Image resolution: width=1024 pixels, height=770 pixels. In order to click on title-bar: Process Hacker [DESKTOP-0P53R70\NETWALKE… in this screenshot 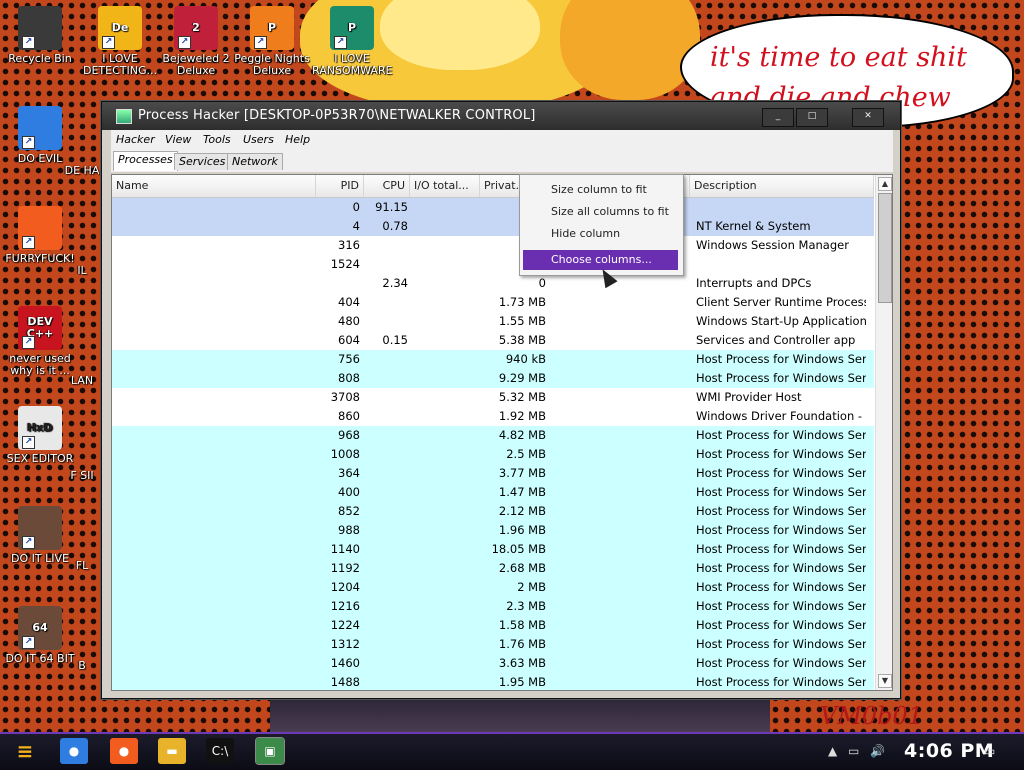, I will do `click(501, 116)`.